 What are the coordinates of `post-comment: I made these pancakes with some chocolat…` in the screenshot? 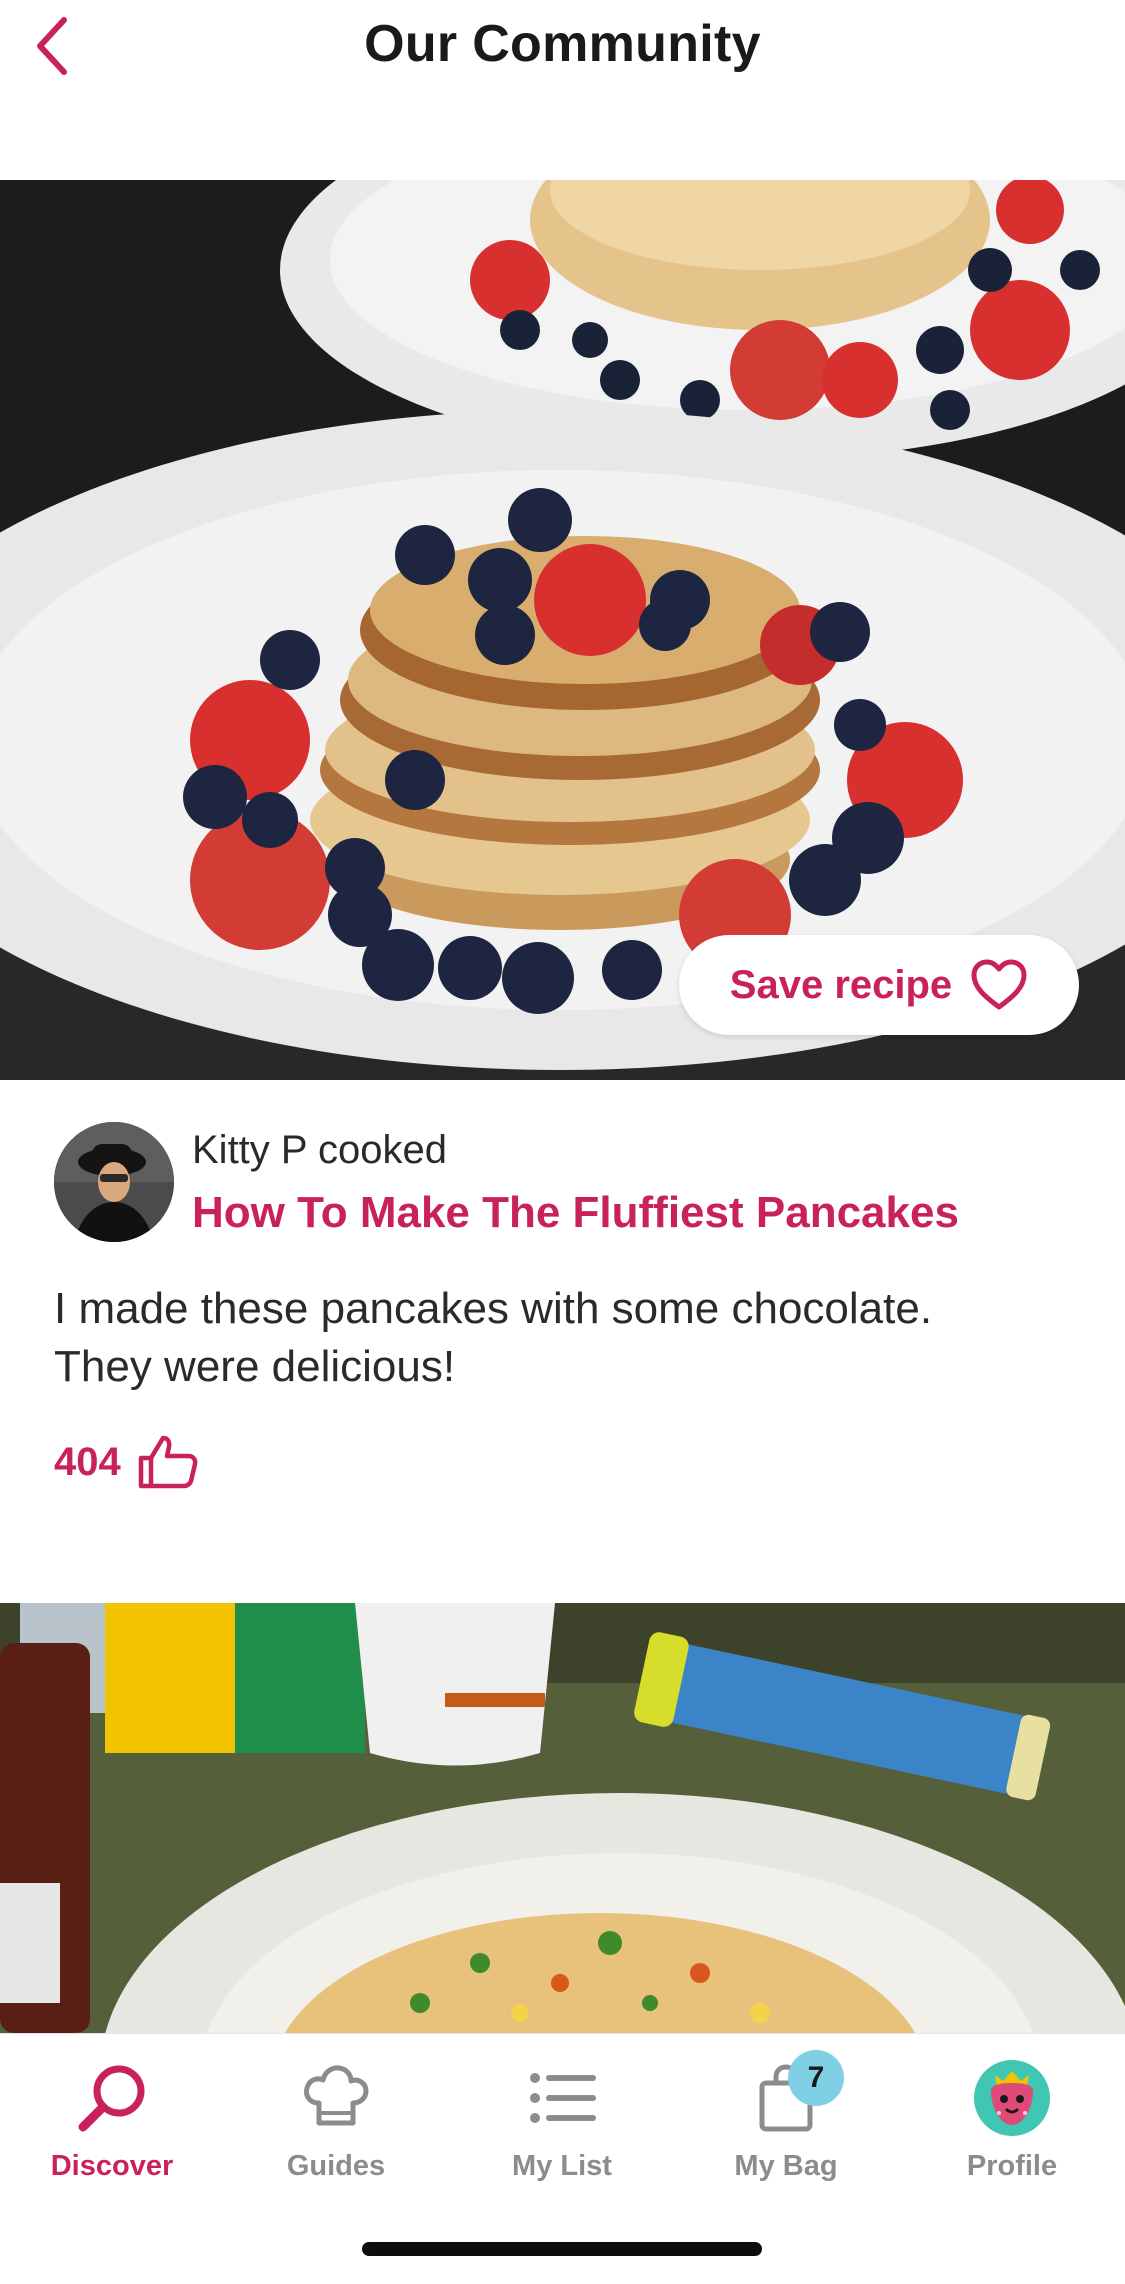 It's located at (564, 1338).